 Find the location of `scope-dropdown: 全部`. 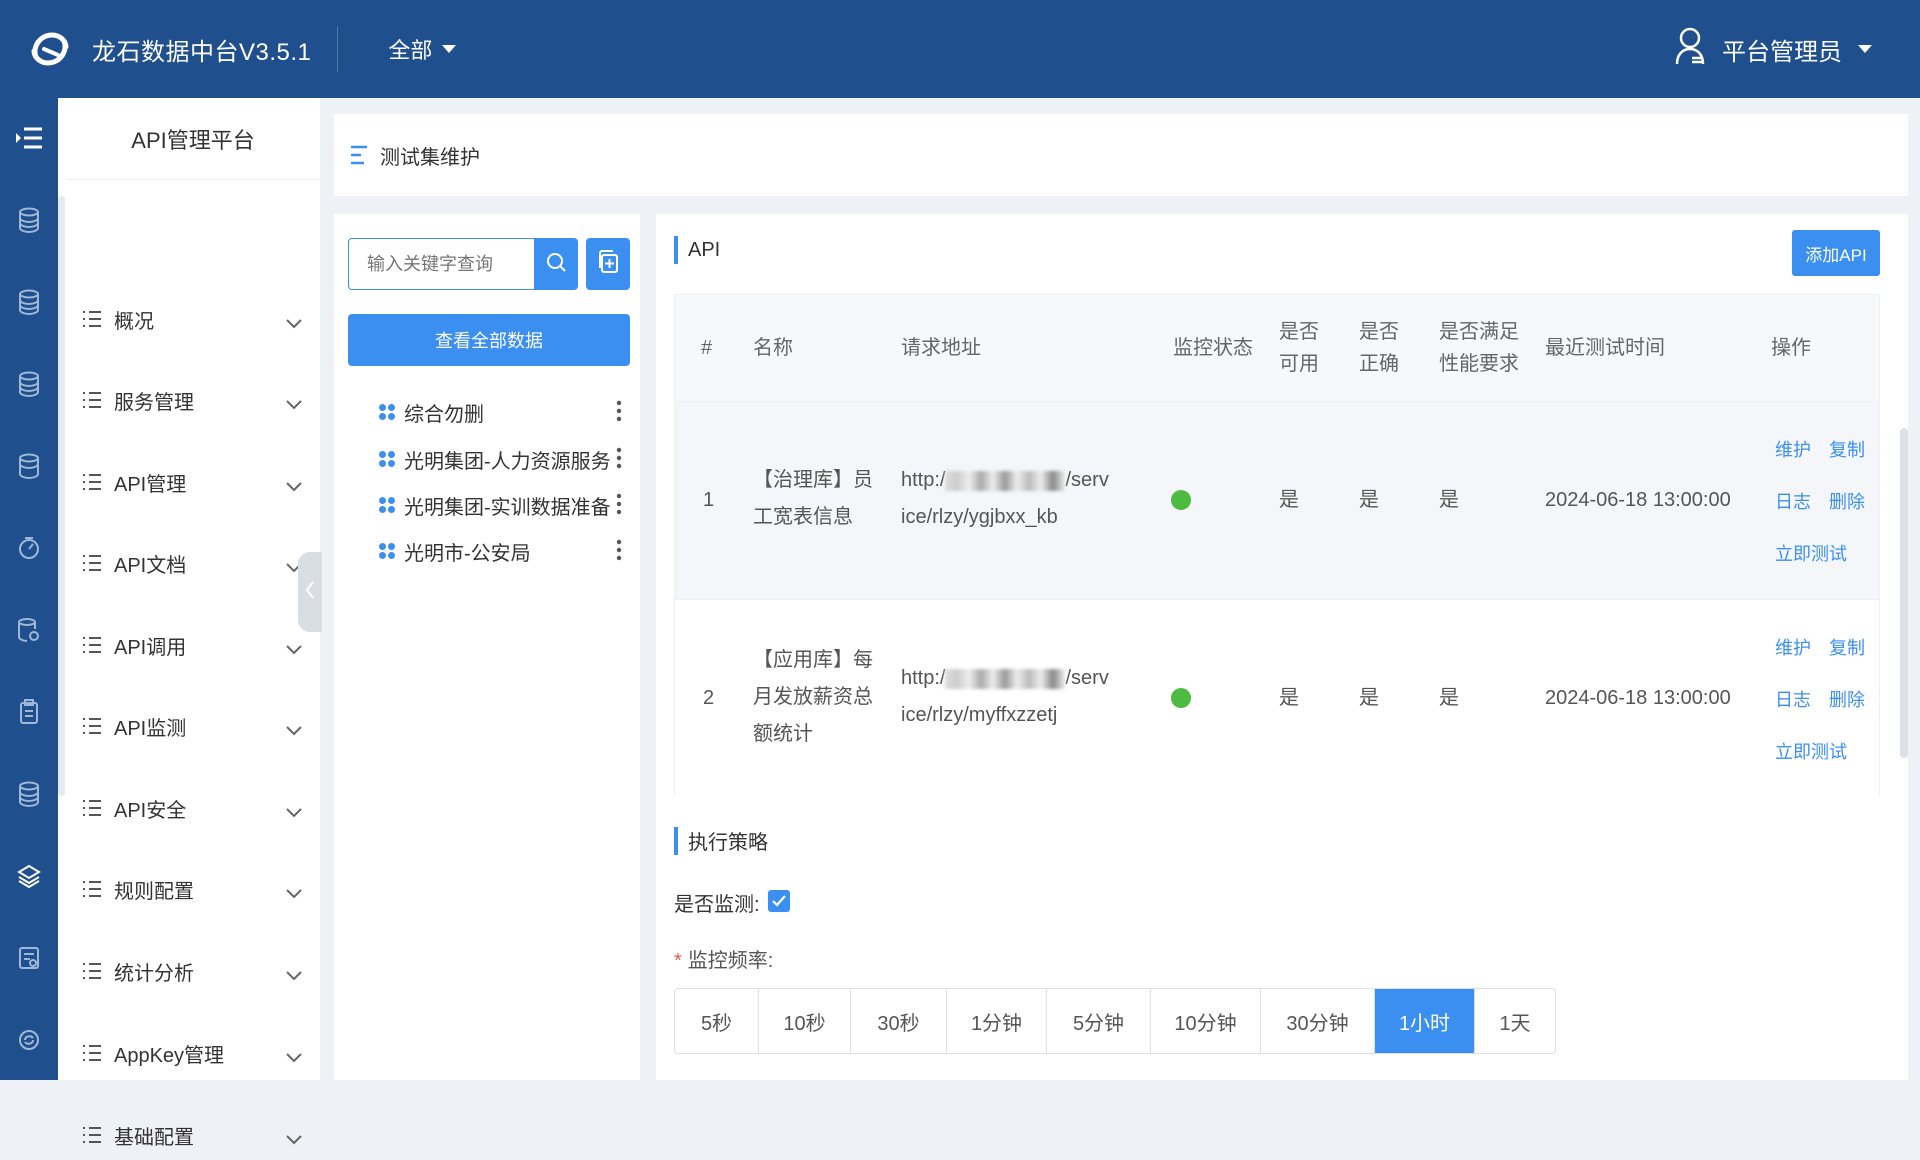

scope-dropdown: 全部 is located at coordinates (422, 49).